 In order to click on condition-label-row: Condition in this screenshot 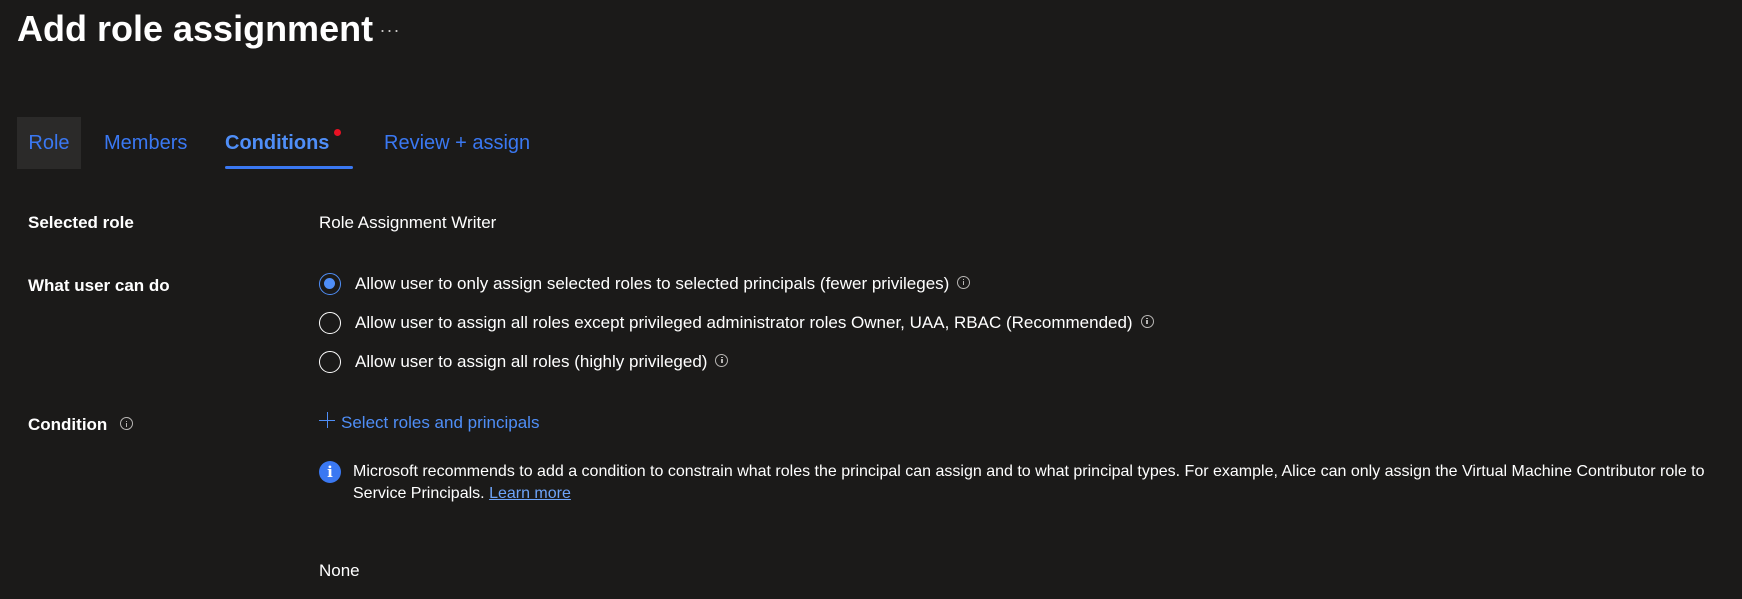, I will do `click(81, 425)`.